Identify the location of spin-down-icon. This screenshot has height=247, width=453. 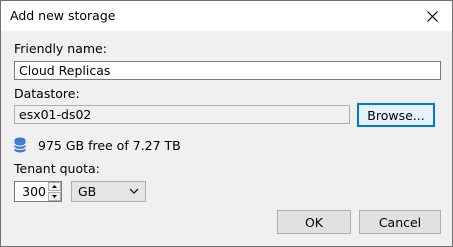
(54, 196).